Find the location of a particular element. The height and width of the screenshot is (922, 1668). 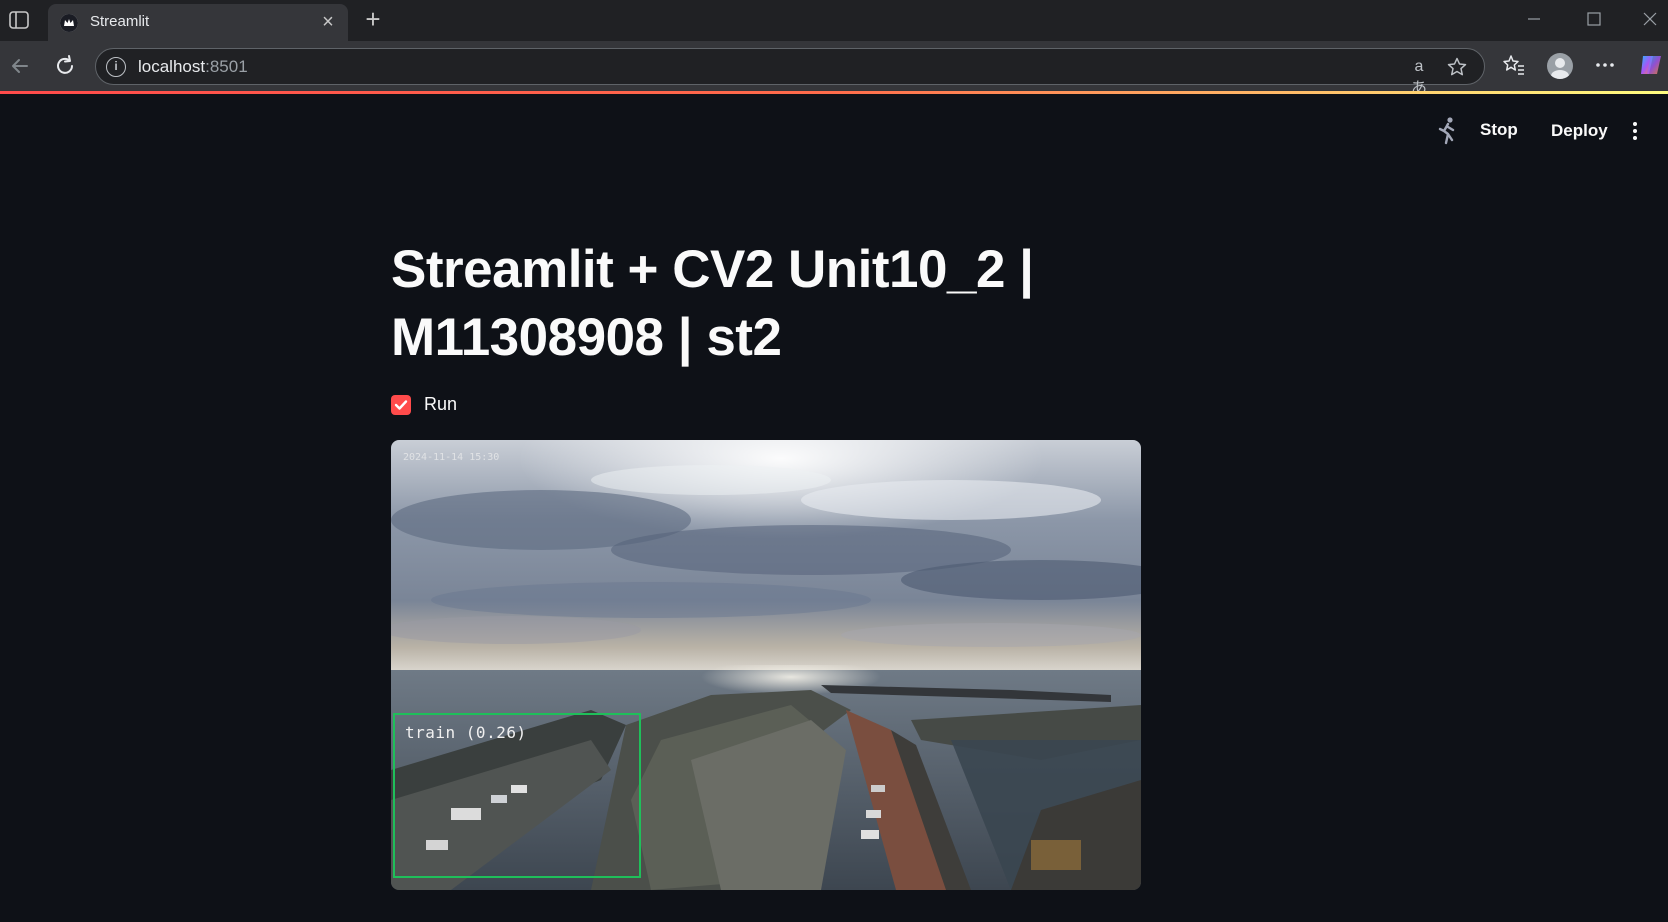

url-host: localhost is located at coordinates (172, 66).